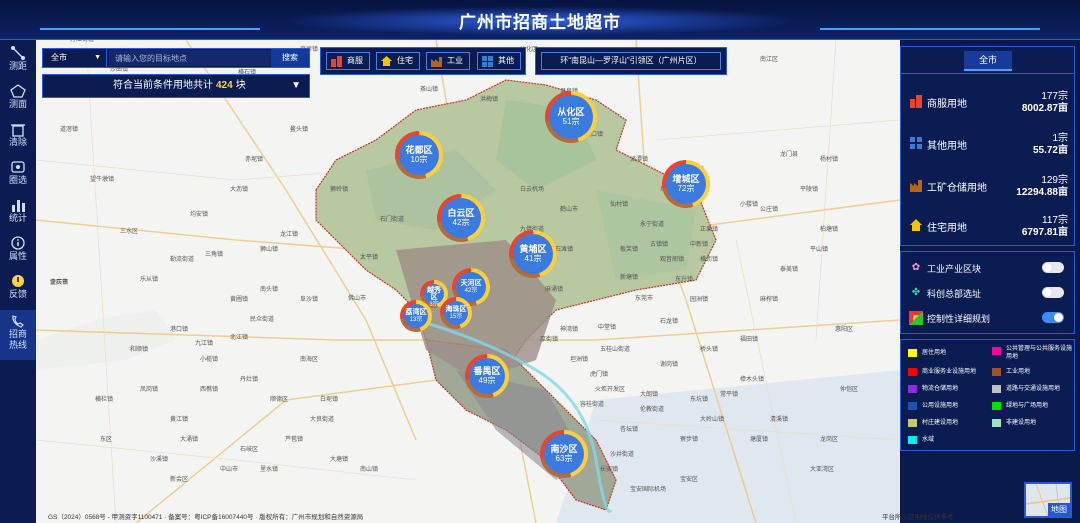  I want to click on district-name: 白云区, so click(461, 213).